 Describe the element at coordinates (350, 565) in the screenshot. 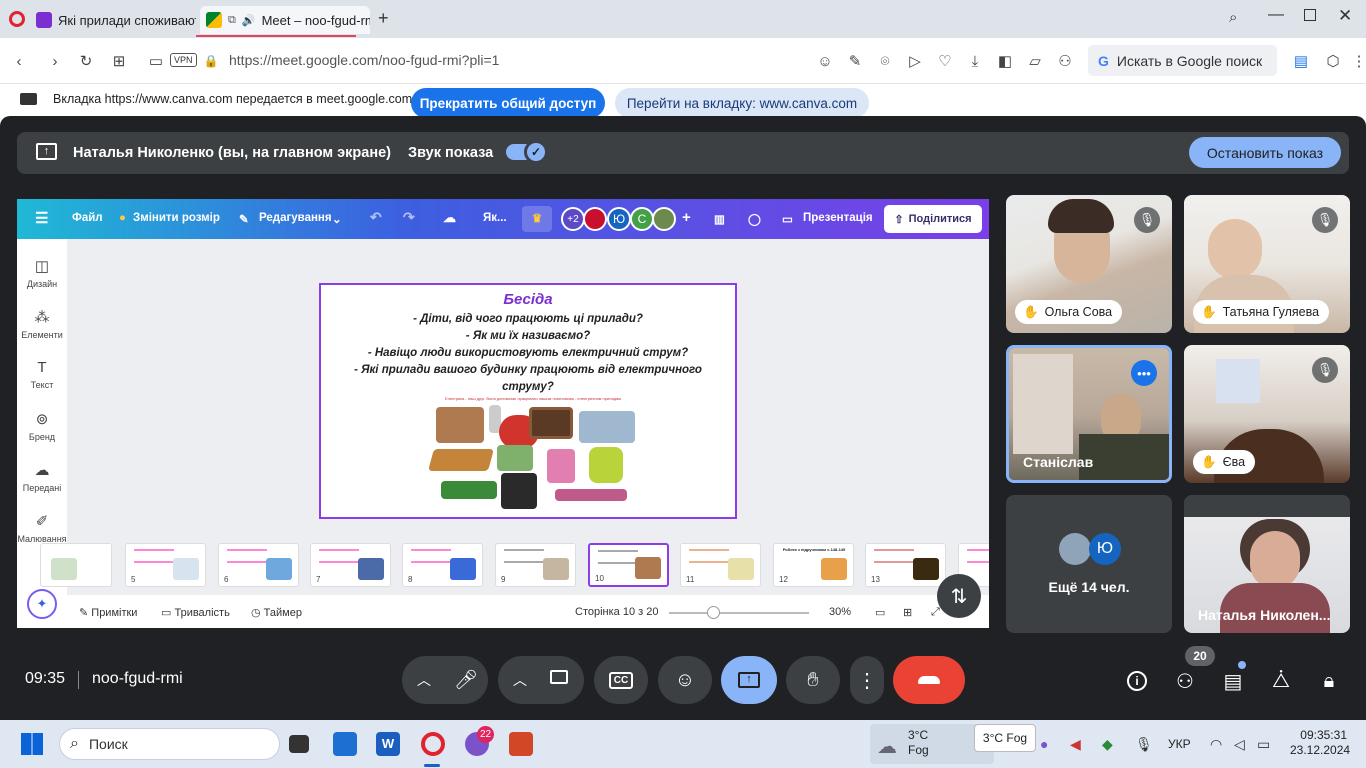

I see `slide-thumbnail: 7` at that location.